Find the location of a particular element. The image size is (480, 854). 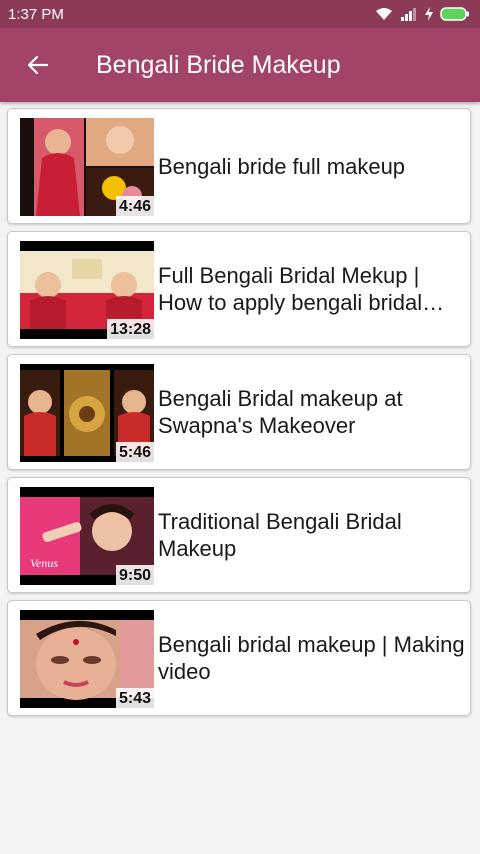

video-title: Bengali bridal makeup | Making video is located at coordinates (313, 658).